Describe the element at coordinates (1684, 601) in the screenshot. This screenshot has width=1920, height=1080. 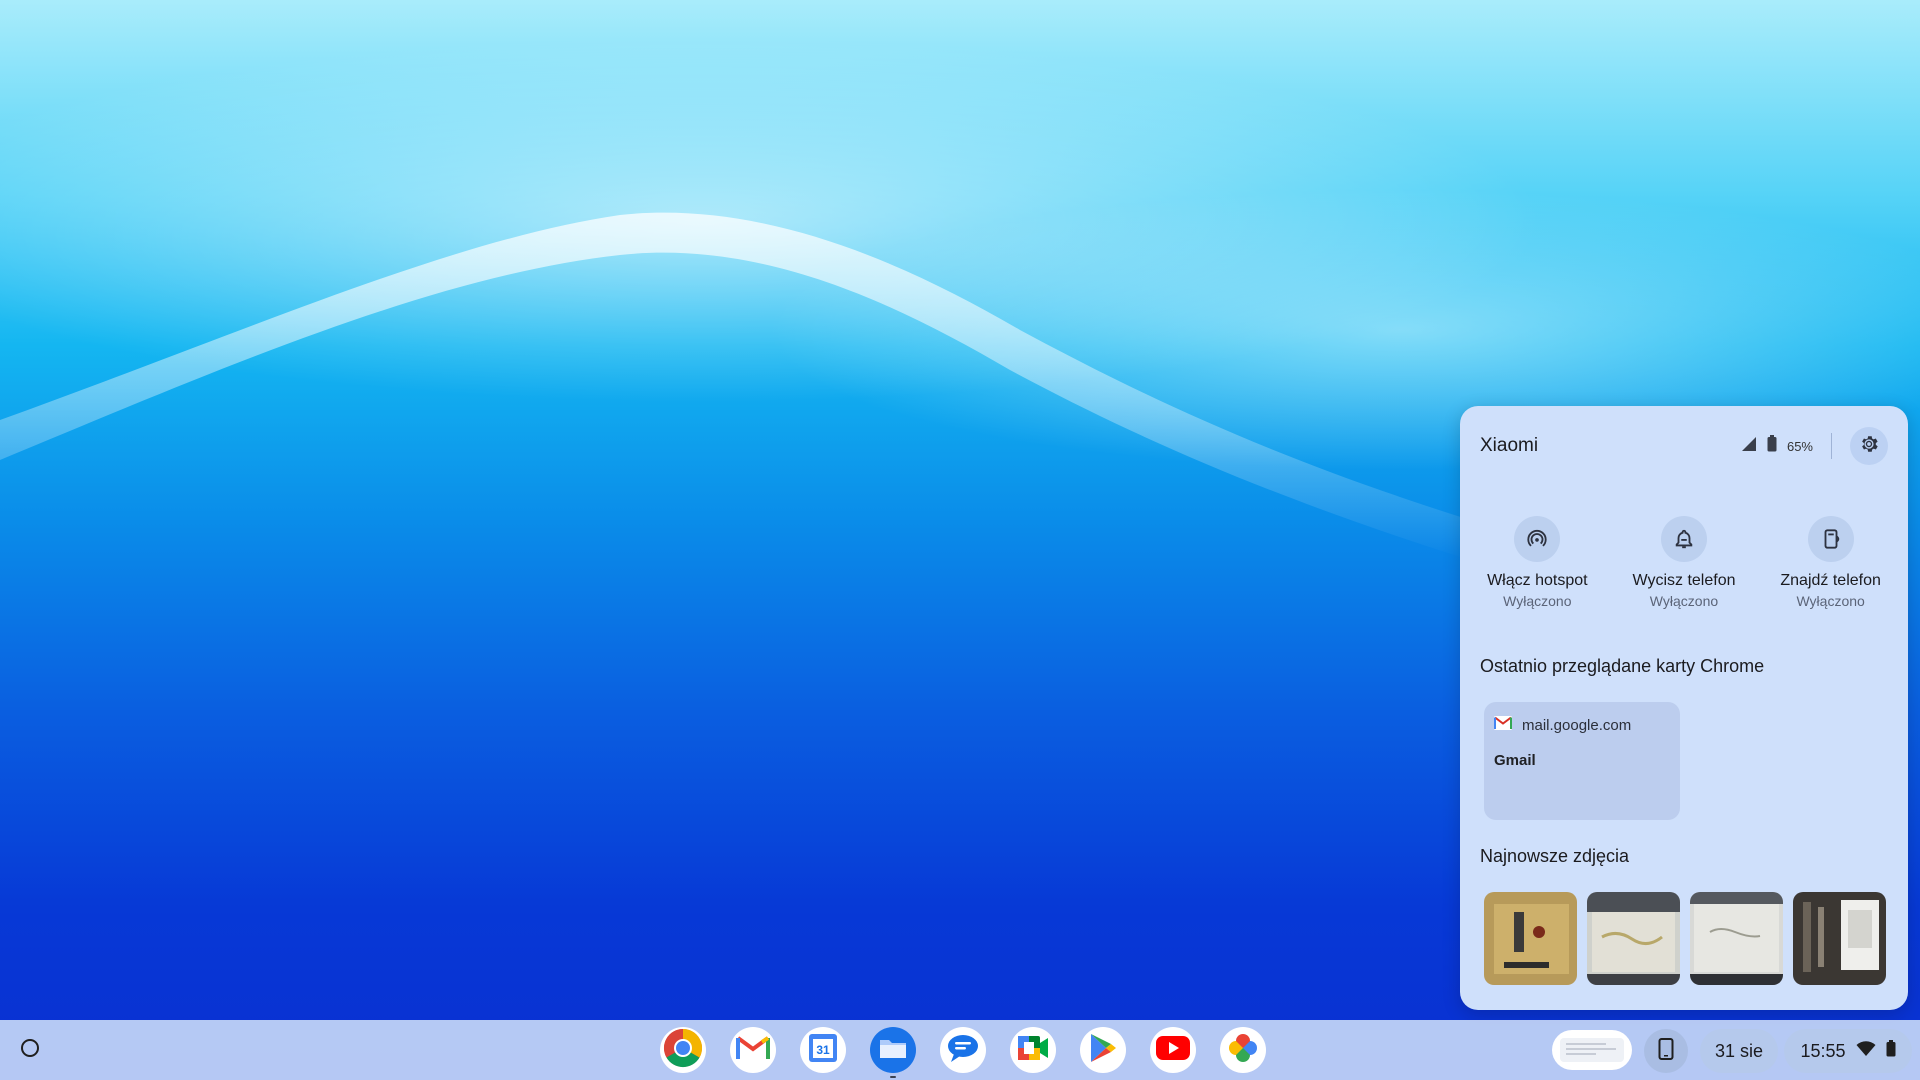
I see `silence-phone-status: Wyłączono` at that location.